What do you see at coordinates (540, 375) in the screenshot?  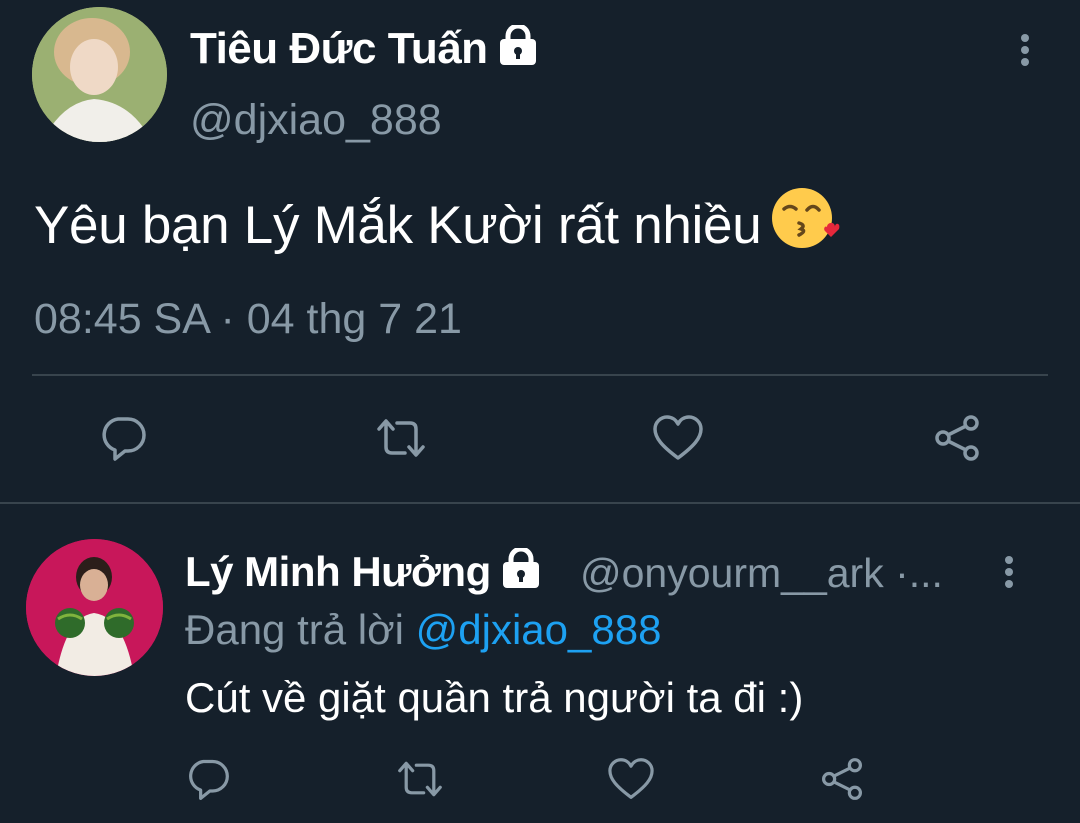 I see `divider` at bounding box center [540, 375].